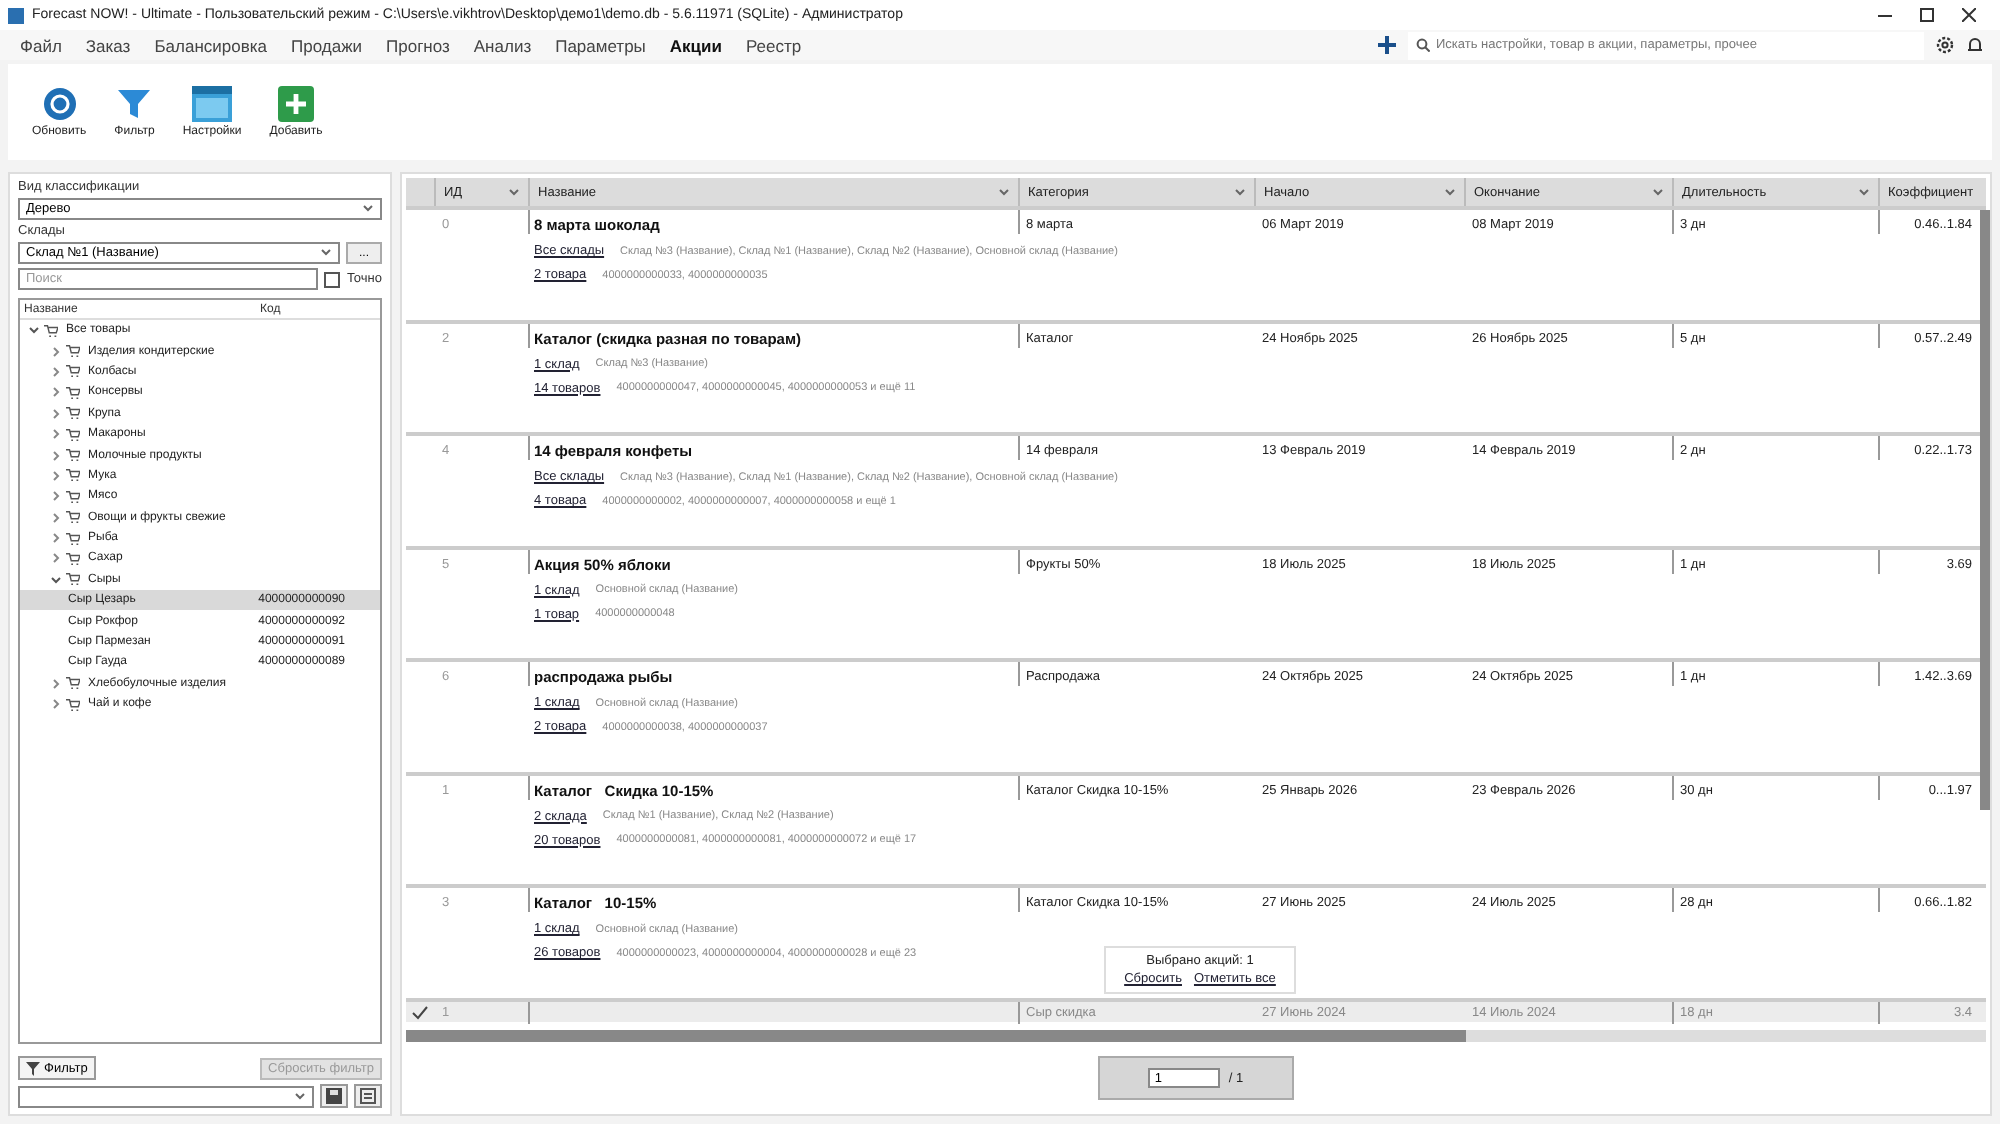 The width and height of the screenshot is (2000, 1124). Describe the element at coordinates (420, 1012) in the screenshot. I see `check-icon` at that location.